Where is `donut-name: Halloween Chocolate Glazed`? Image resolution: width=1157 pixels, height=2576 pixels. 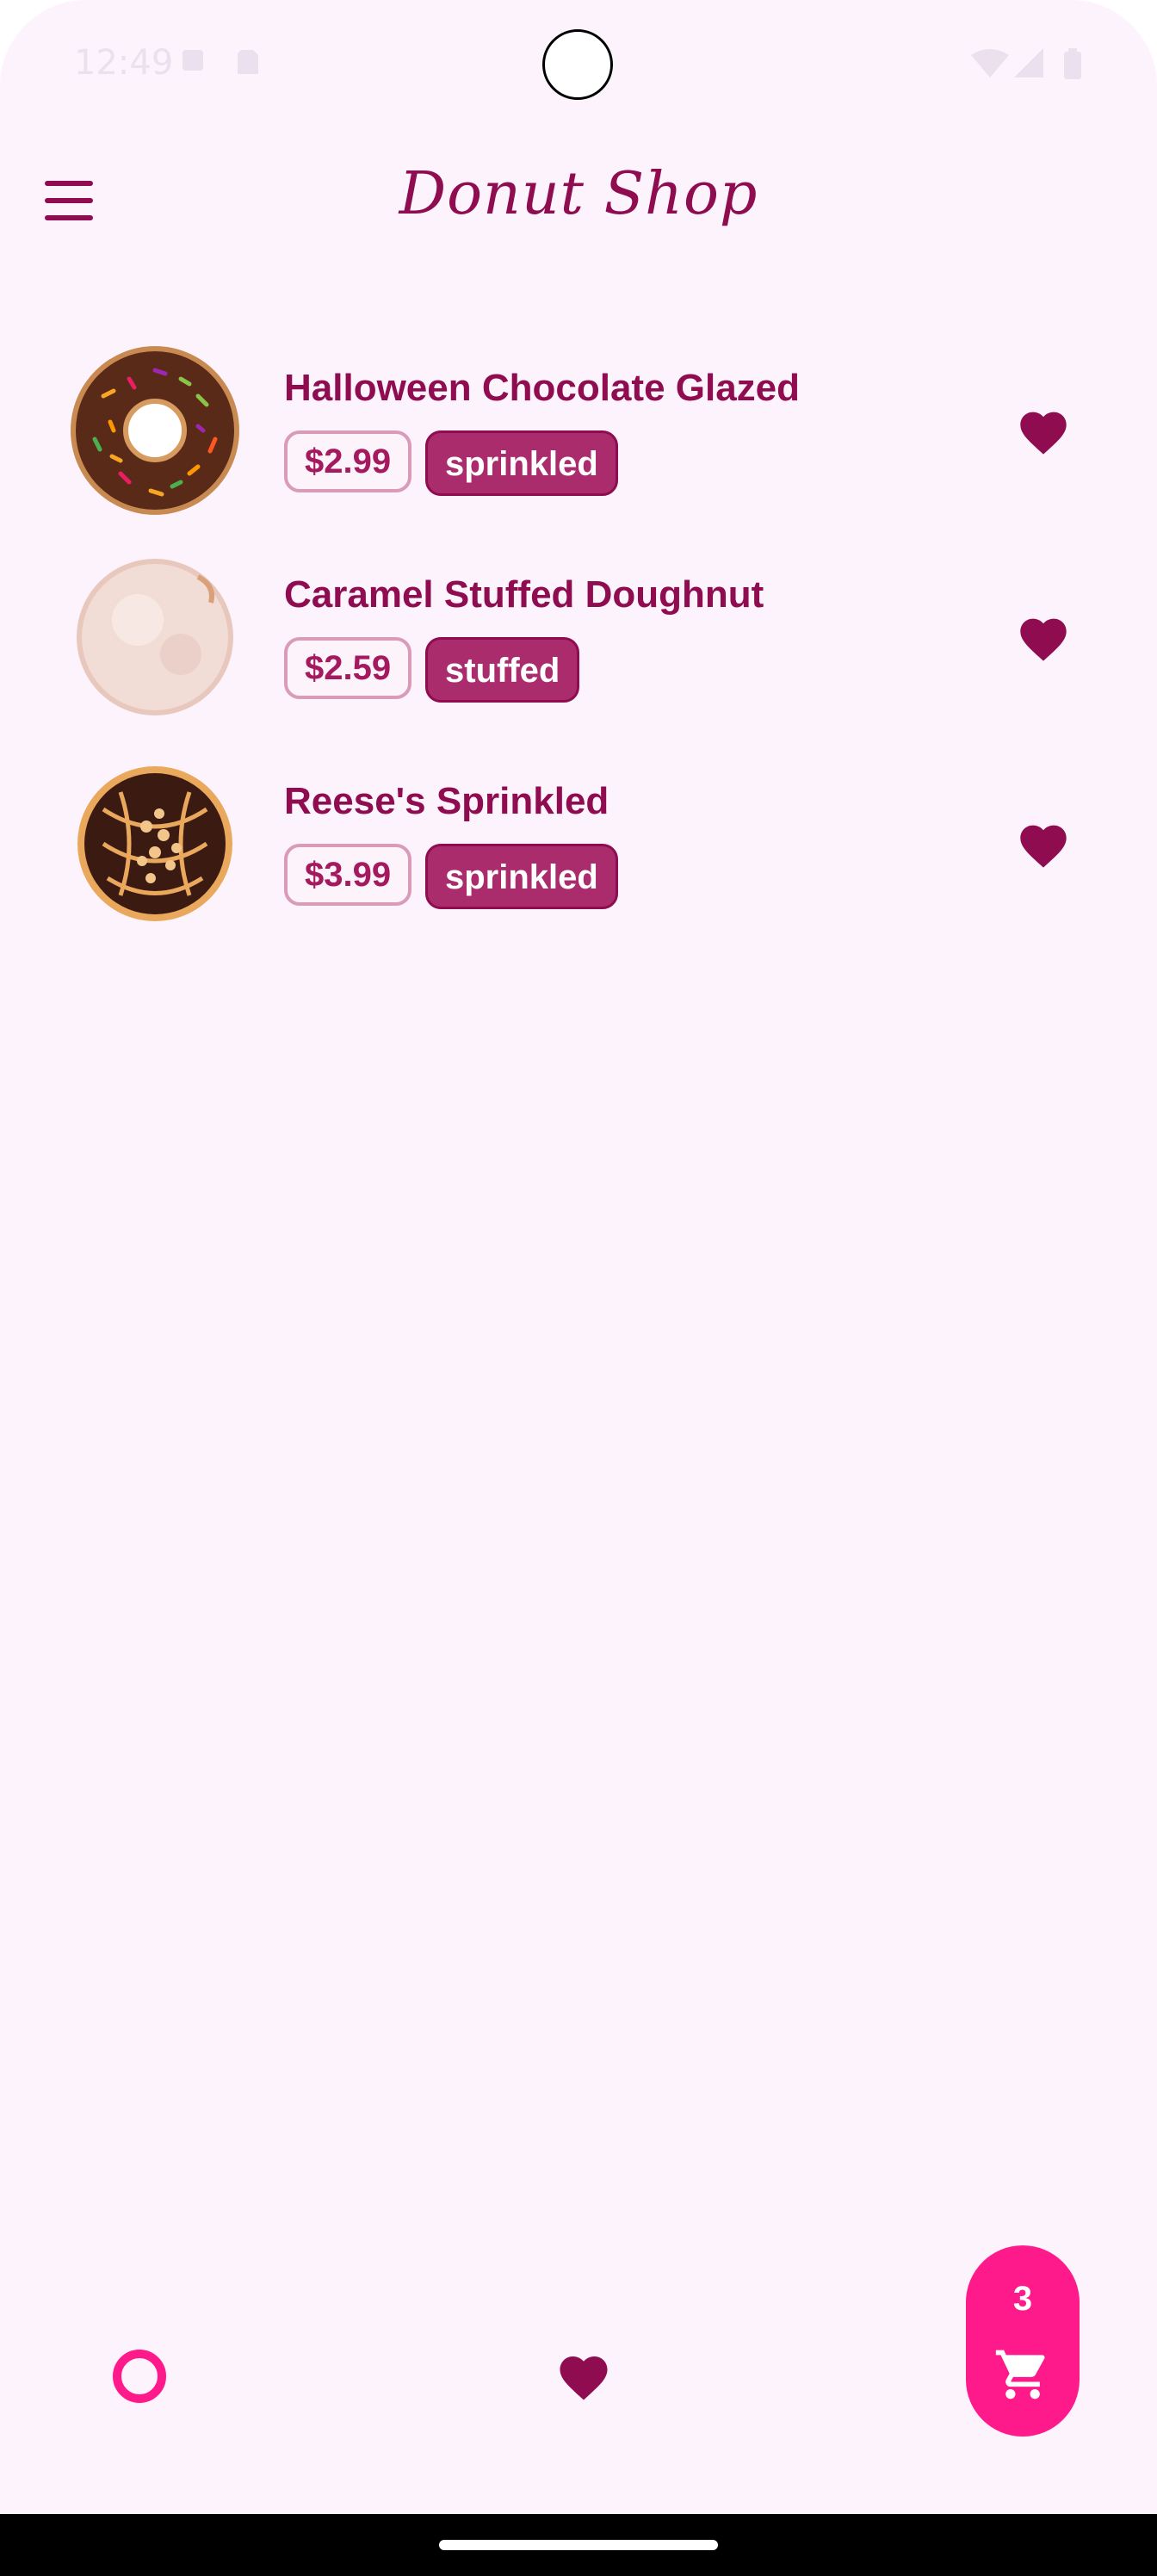
donut-name: Halloween Chocolate Glazed is located at coordinates (542, 388).